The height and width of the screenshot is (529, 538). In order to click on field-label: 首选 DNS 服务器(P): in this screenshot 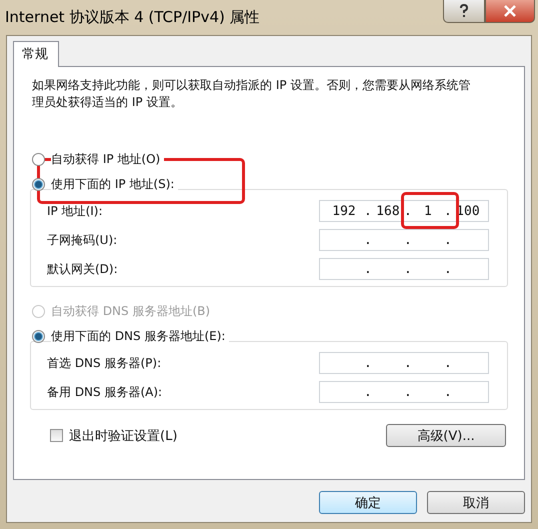, I will do `click(104, 363)`.